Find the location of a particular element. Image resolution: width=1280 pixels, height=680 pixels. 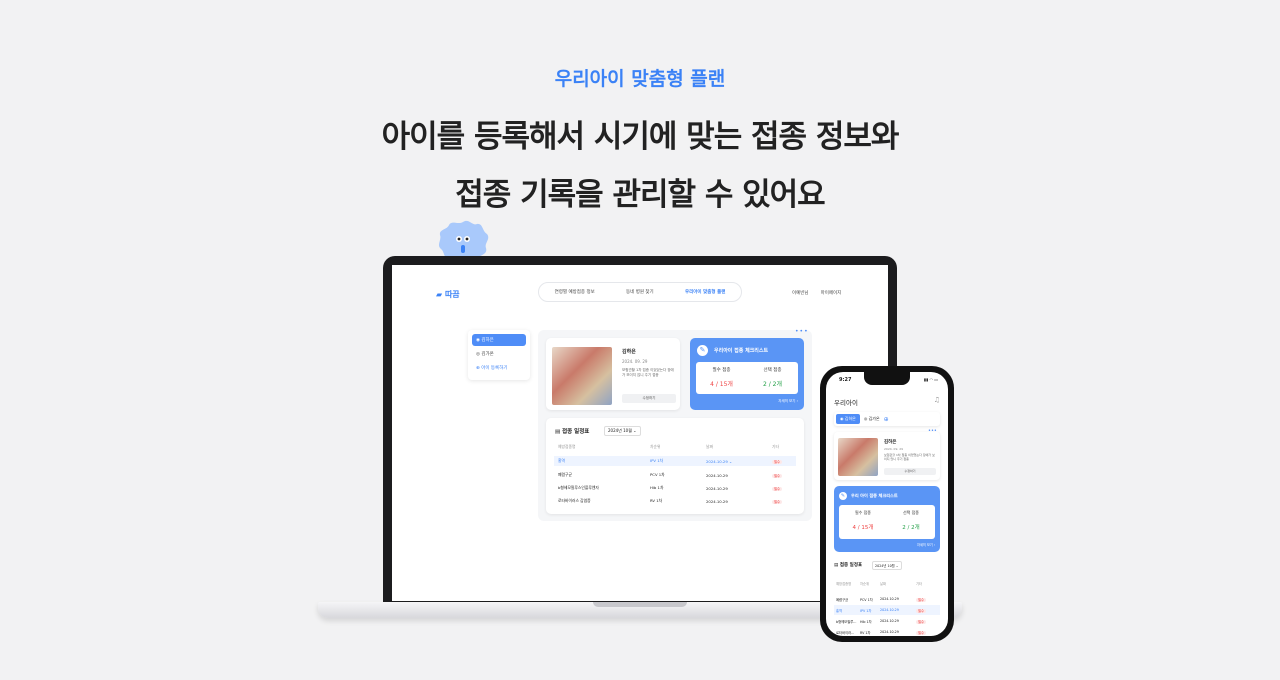

nav-vaccine-info: 연령별 예방접종 정보 is located at coordinates (575, 292).